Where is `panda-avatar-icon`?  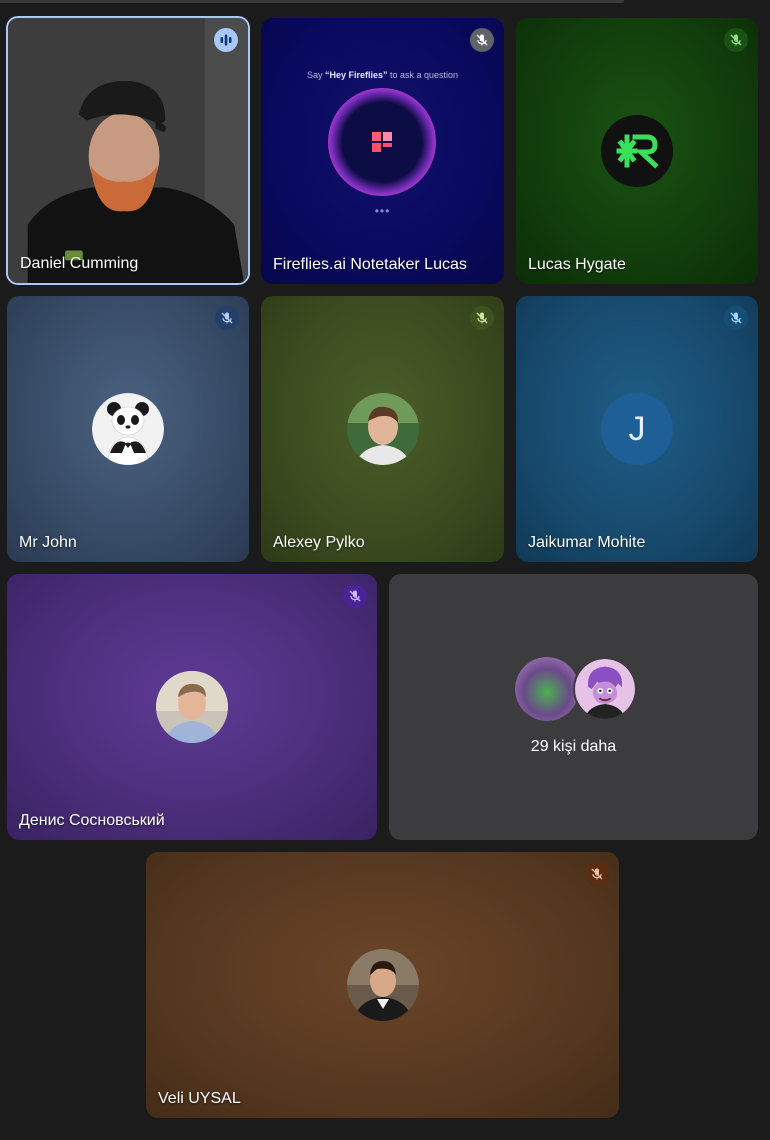
panda-avatar-icon is located at coordinates (128, 429).